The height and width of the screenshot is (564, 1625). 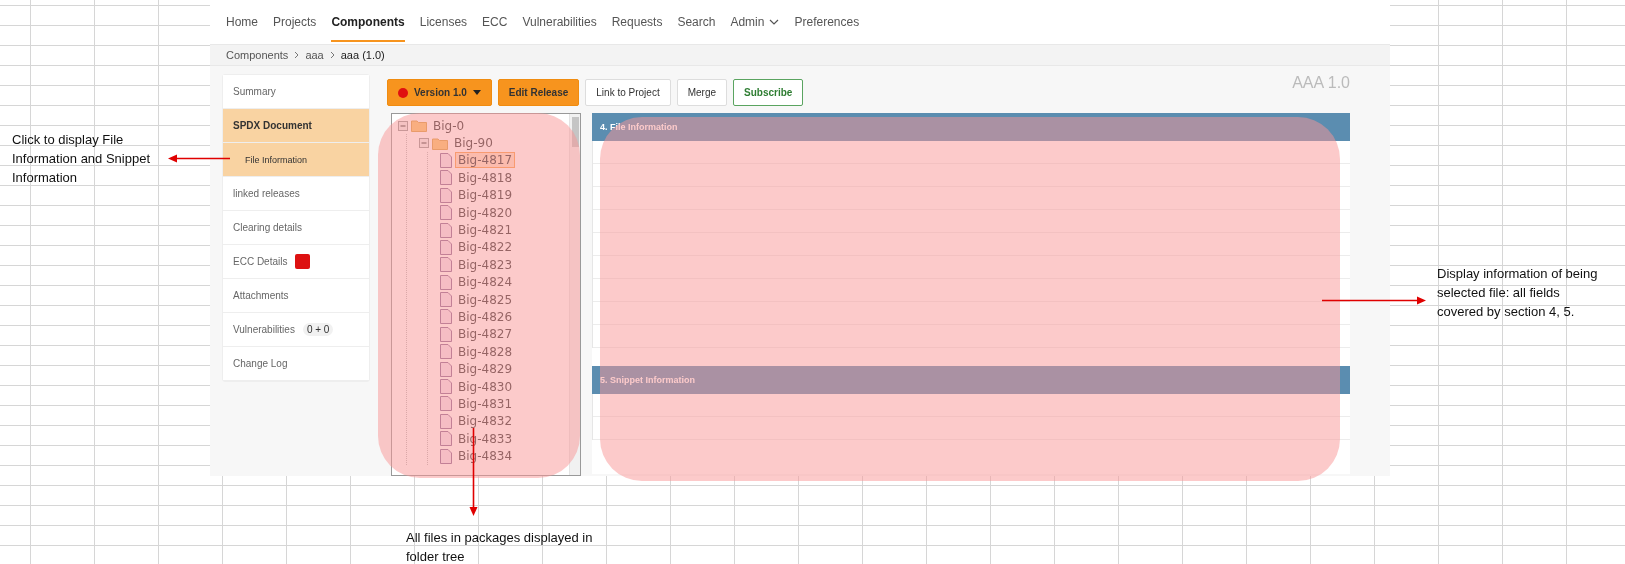 What do you see at coordinates (260, 363) in the screenshot?
I see `sidebar-label: Change Log` at bounding box center [260, 363].